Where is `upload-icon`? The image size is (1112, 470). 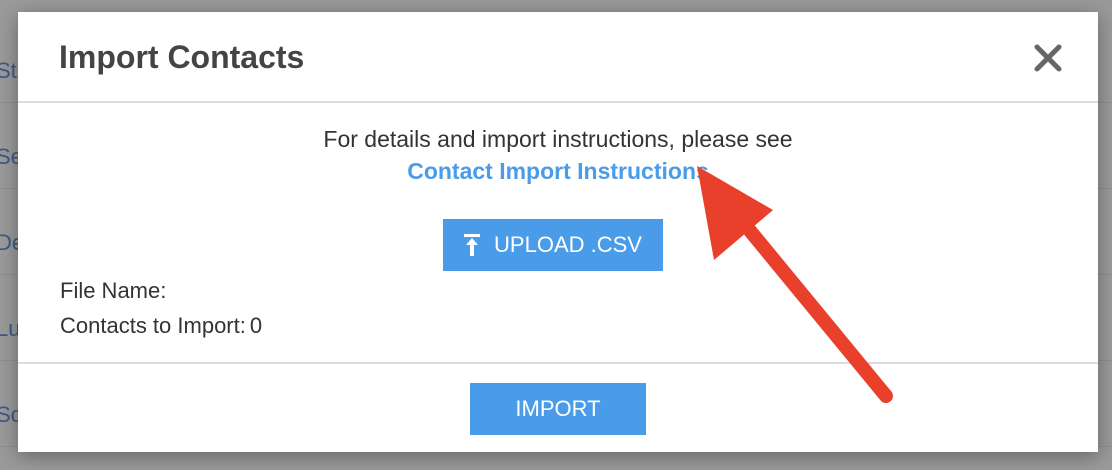 upload-icon is located at coordinates (472, 245).